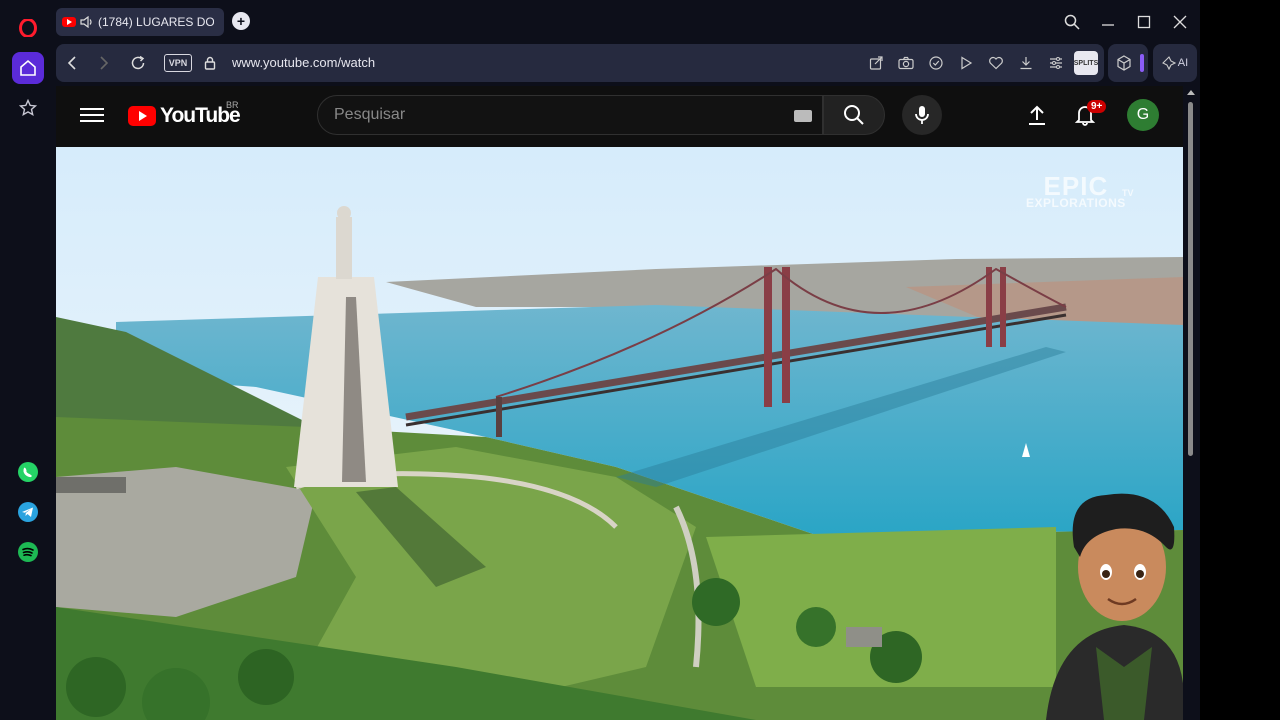 This screenshot has height=720, width=1280. I want to click on extensions-box, so click(1128, 63).